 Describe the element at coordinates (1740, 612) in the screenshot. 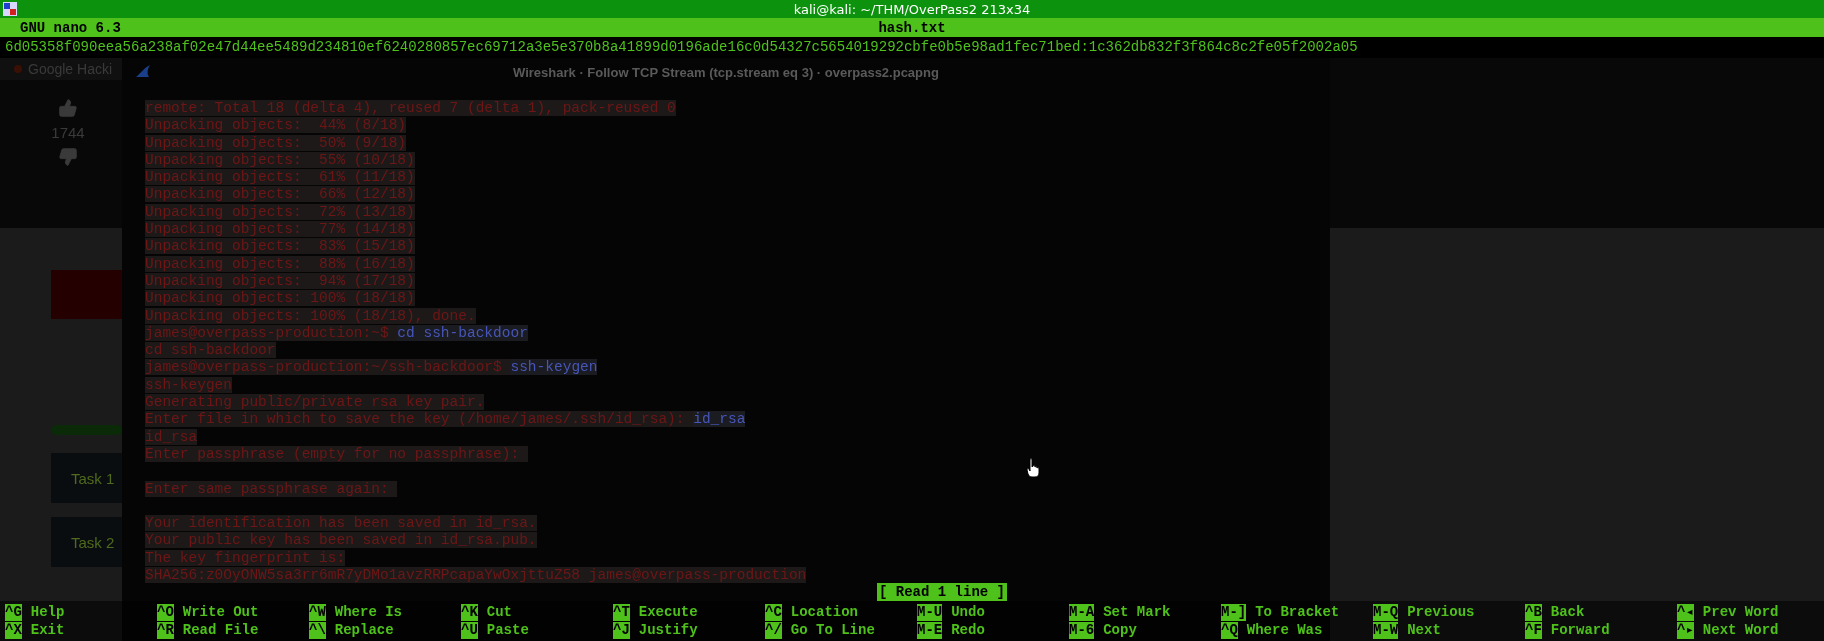

I see `shortcut-label: Prev Word` at that location.